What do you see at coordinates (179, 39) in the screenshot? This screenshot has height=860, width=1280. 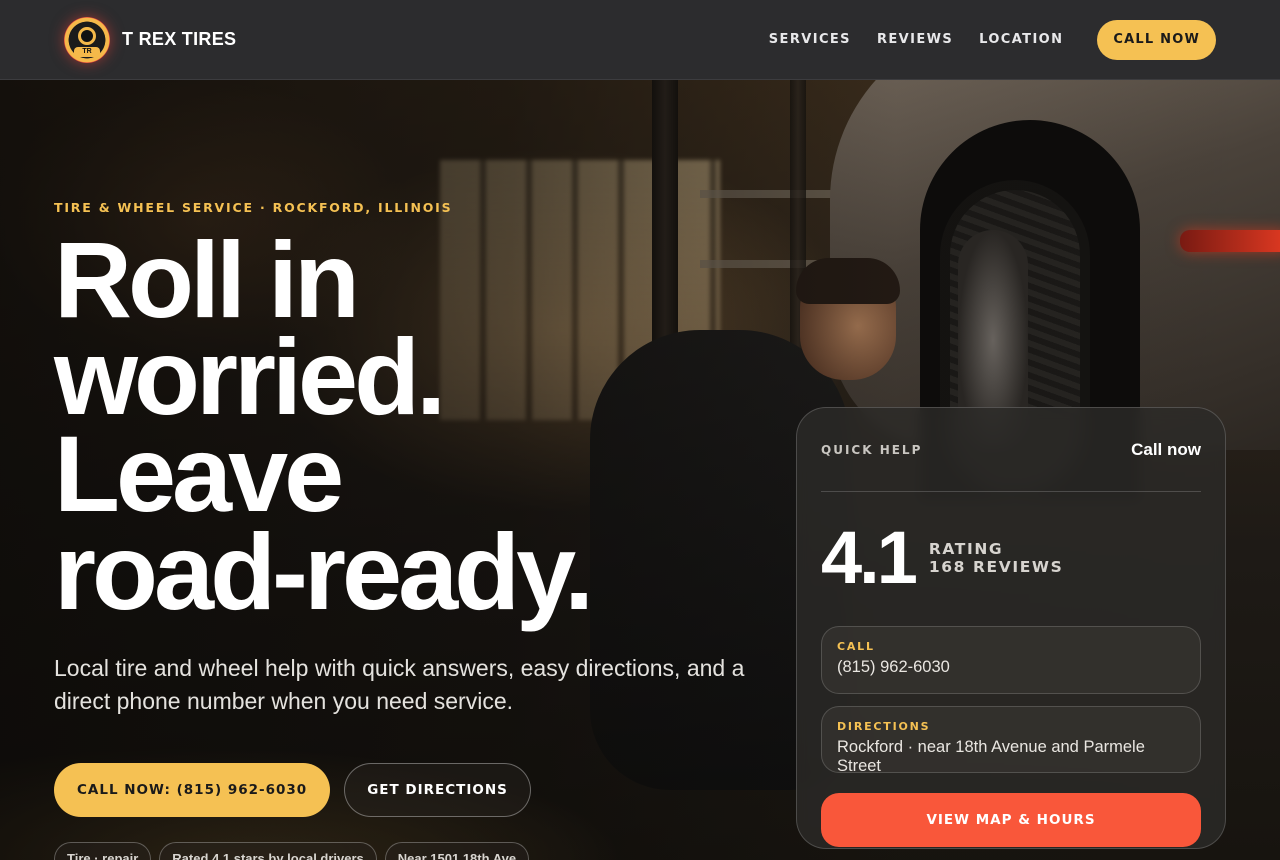 I see `brand-name: T REX TIRES` at bounding box center [179, 39].